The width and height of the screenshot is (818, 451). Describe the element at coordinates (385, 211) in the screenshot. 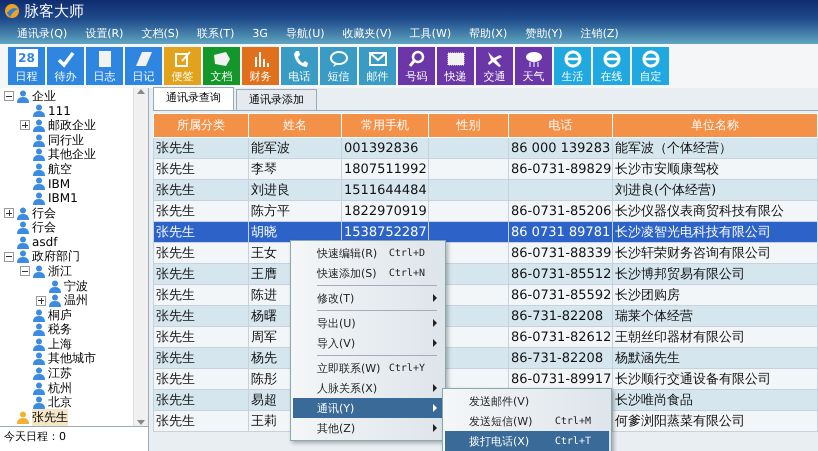

I see `table-cell: 1822970919` at that location.